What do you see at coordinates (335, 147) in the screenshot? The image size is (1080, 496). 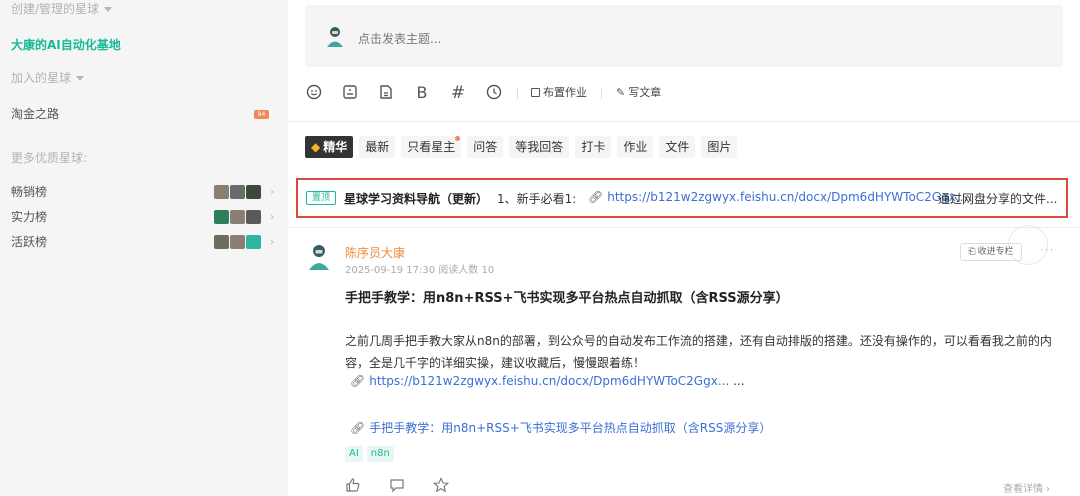 I see `tab-featured-label: 精华` at bounding box center [335, 147].